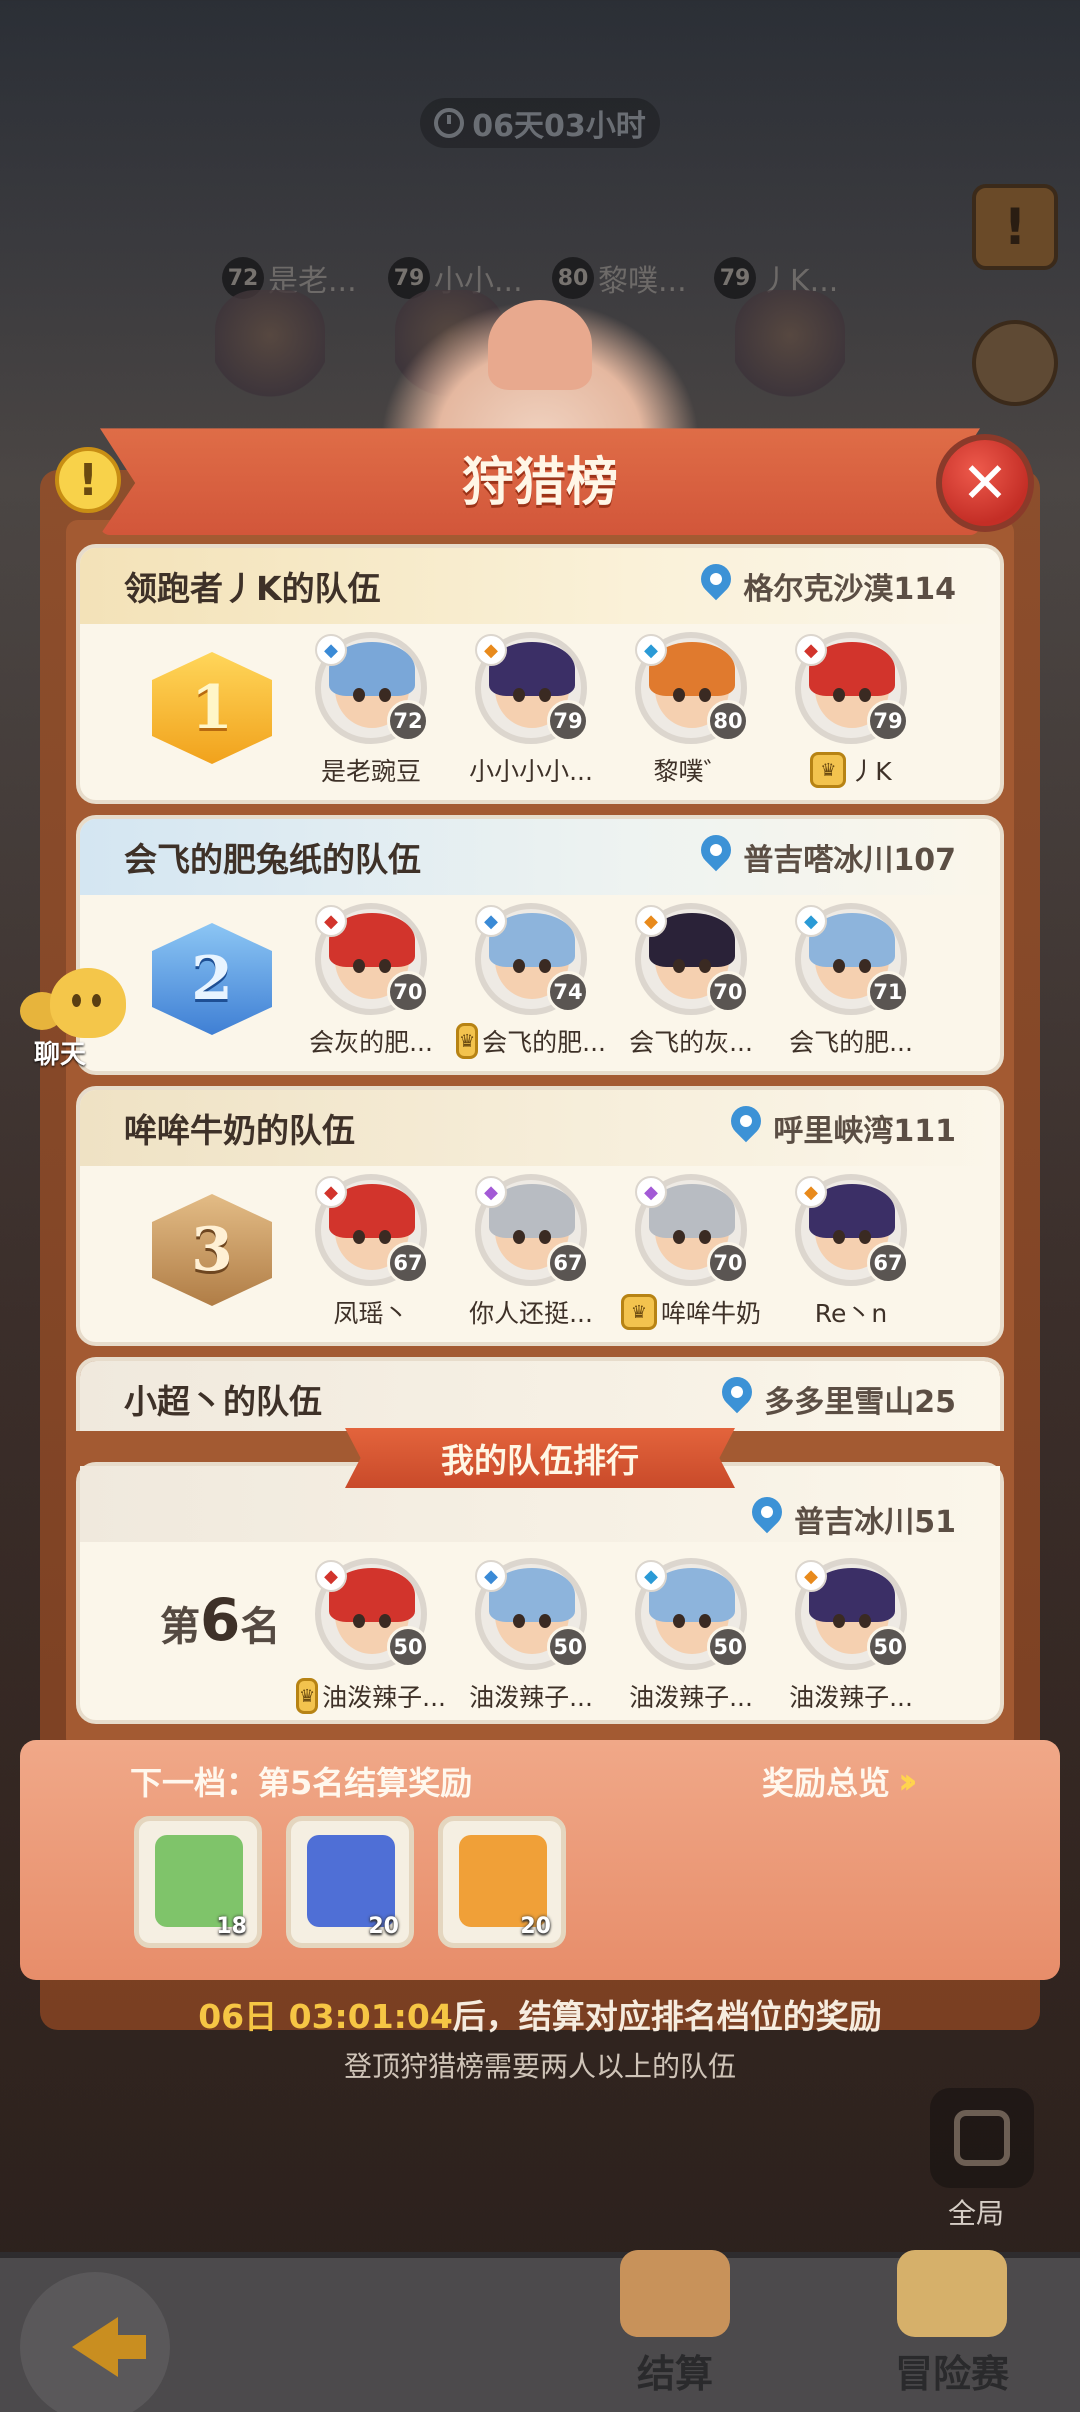  I want to click on team-location: 呼里峡湾111, so click(842, 1128).